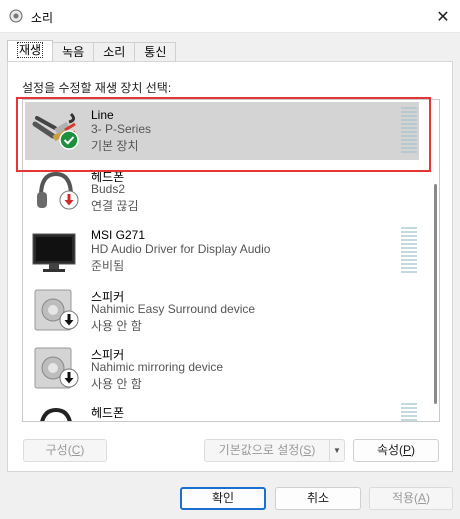 Image resolution: width=460 pixels, height=519 pixels. I want to click on disconnected-icon, so click(69, 200).